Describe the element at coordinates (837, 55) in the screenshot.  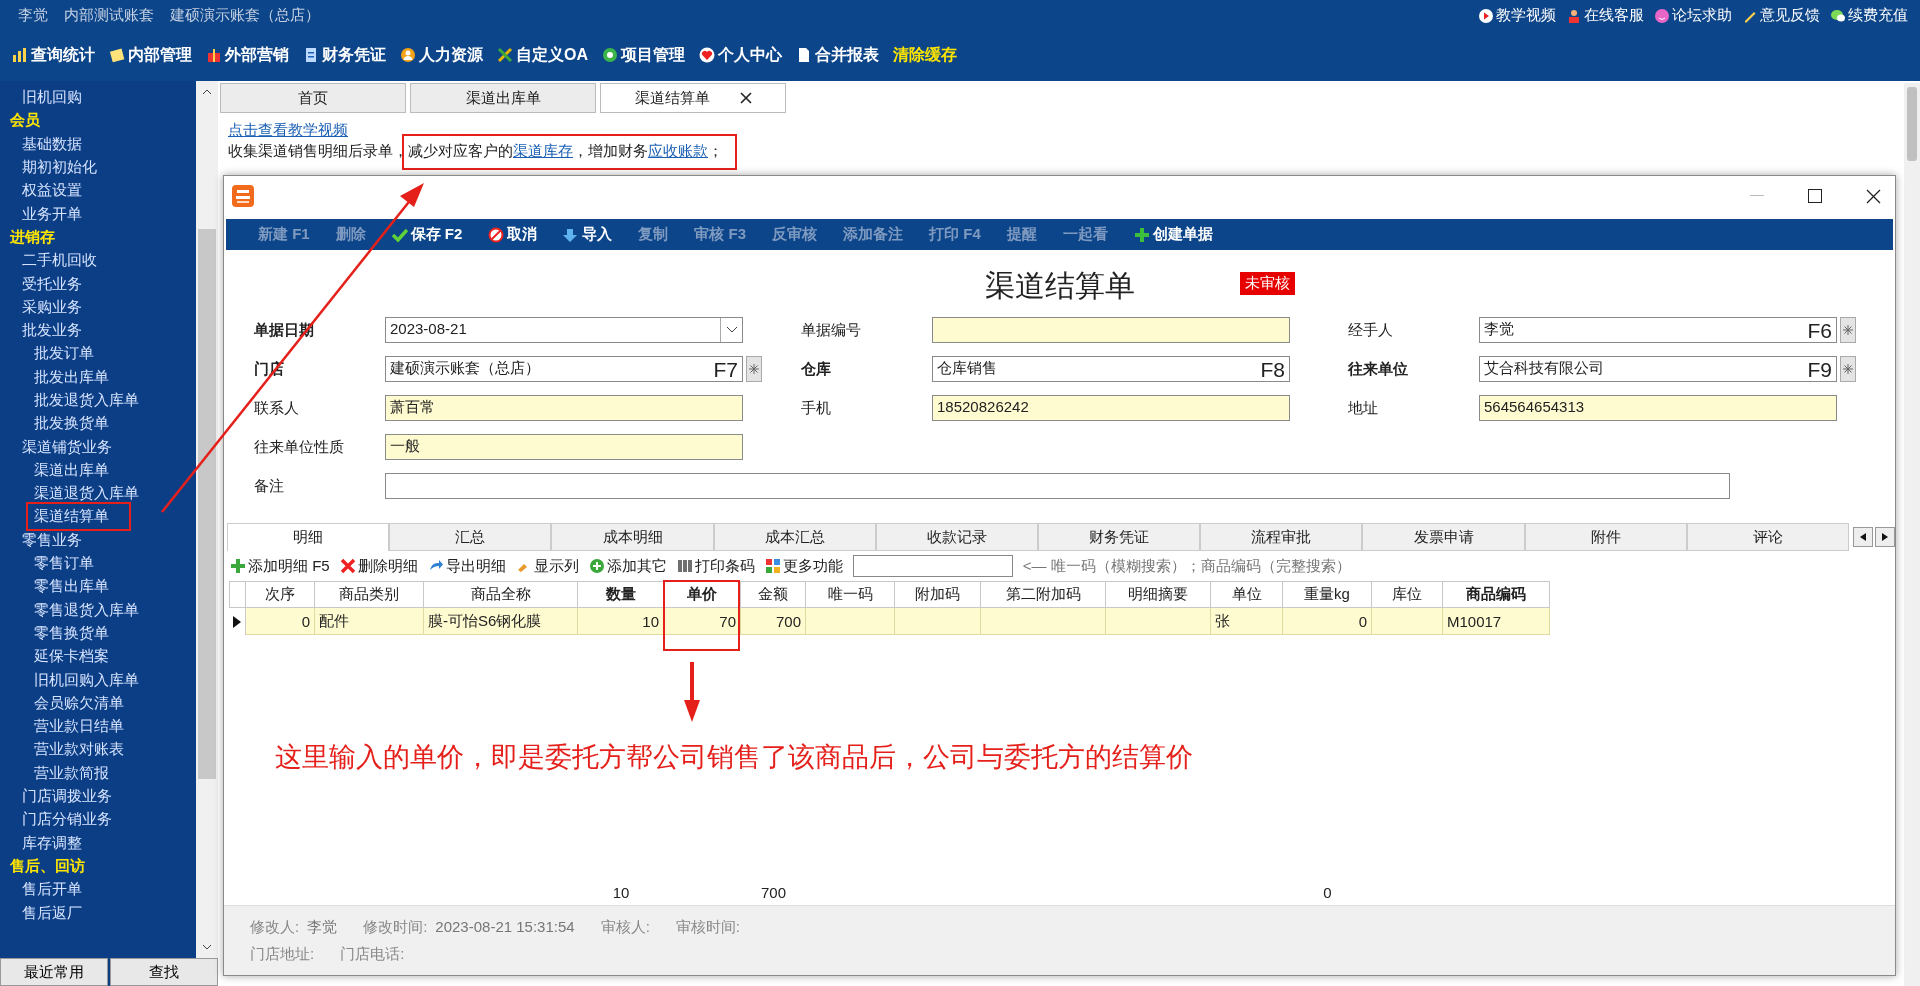
I see `menu-item: 合并报表` at that location.